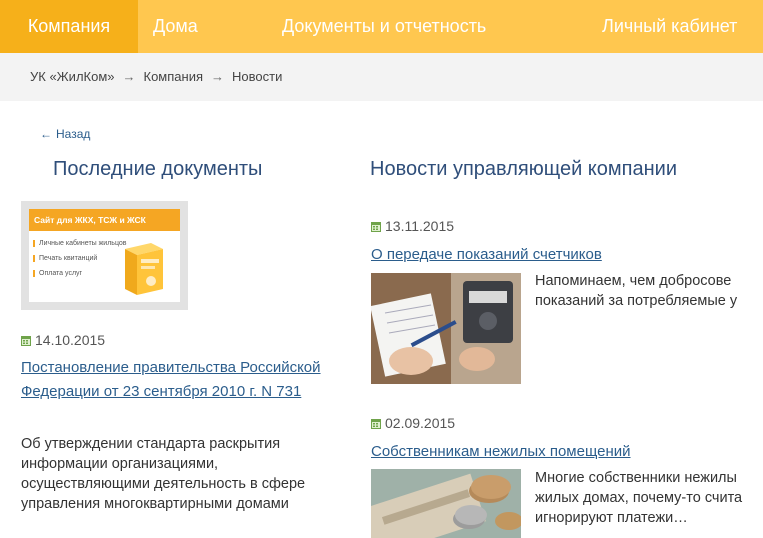 The height and width of the screenshot is (538, 763). What do you see at coordinates (501, 452) in the screenshot?
I see `news-title-link: Собственникам нежилых помещений` at bounding box center [501, 452].